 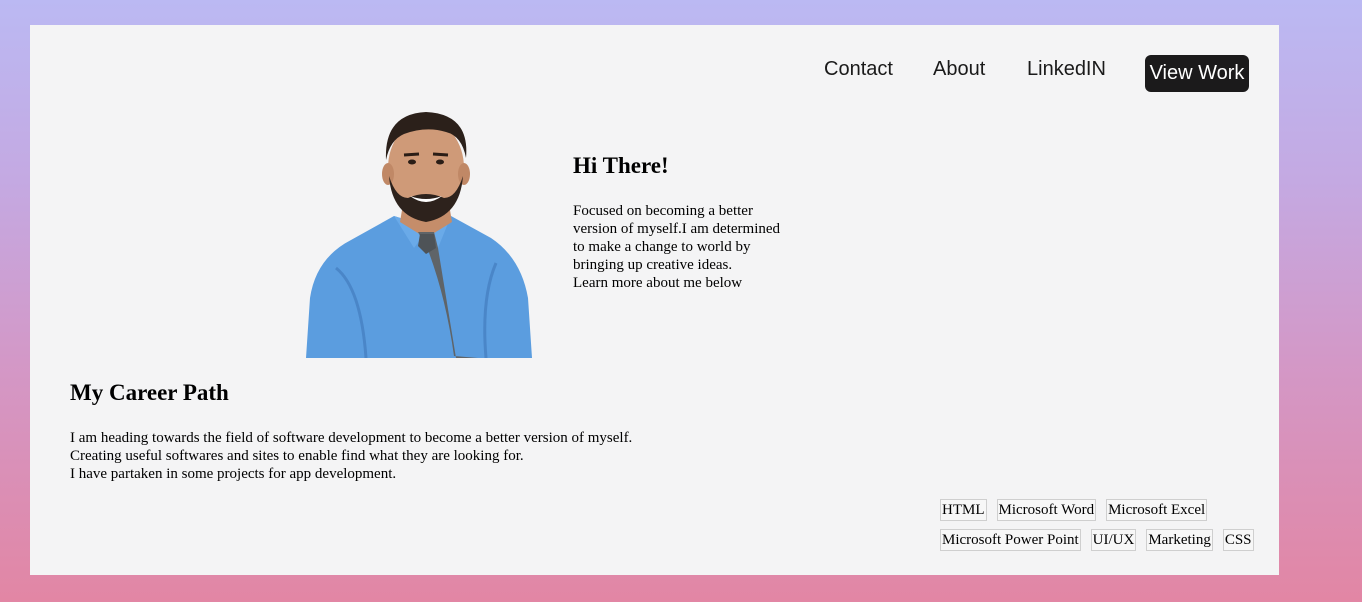 What do you see at coordinates (654, 75) in the screenshot?
I see `top-nav: Contact About LinkedIN View Work` at bounding box center [654, 75].